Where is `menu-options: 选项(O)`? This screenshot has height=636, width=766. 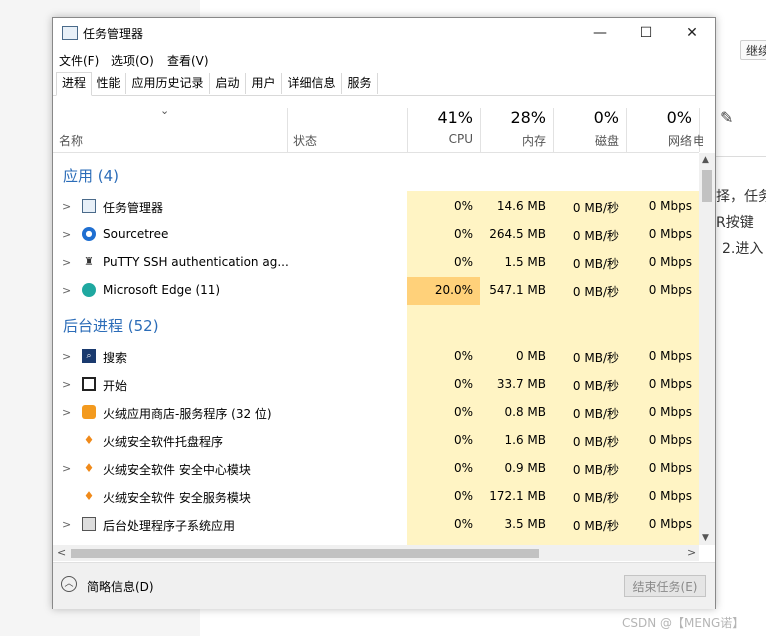 menu-options: 选项(O) is located at coordinates (132, 60).